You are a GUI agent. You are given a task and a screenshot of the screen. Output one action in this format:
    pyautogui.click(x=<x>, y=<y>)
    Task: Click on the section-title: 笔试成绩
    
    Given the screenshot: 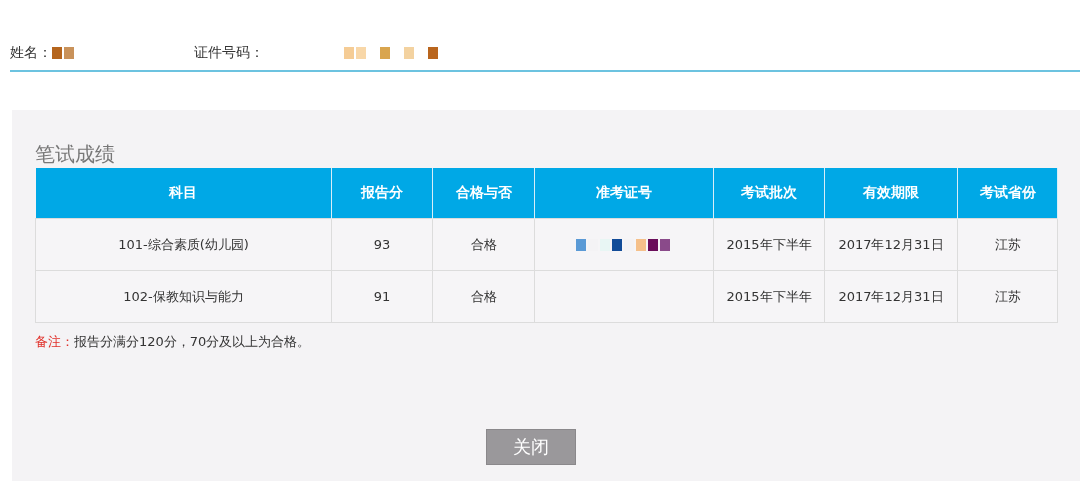 What is the action you would take?
    pyautogui.click(x=75, y=154)
    